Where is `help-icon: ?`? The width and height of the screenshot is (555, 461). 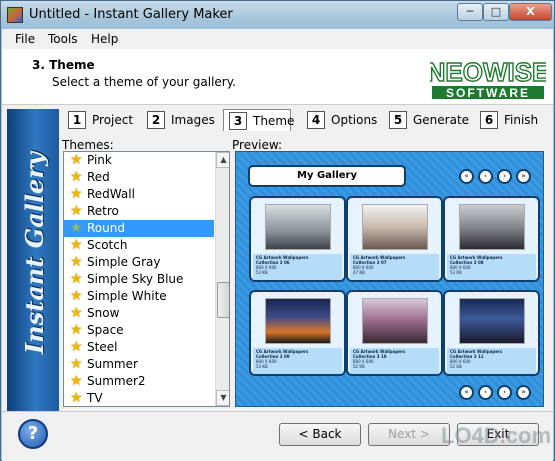
help-icon: ? is located at coordinates (33, 434).